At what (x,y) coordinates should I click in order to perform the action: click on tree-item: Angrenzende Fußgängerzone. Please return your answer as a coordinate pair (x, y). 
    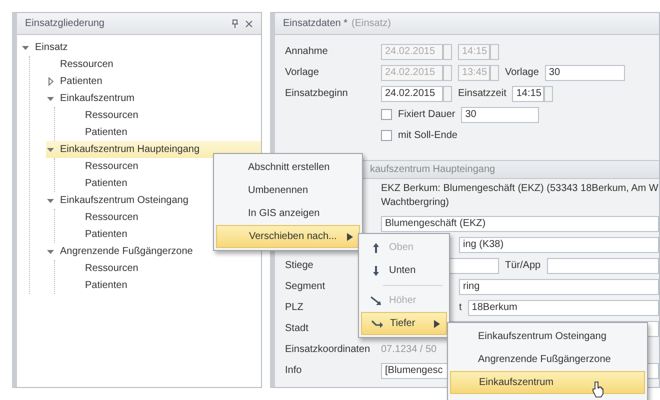
    Looking at the image, I should click on (126, 251).